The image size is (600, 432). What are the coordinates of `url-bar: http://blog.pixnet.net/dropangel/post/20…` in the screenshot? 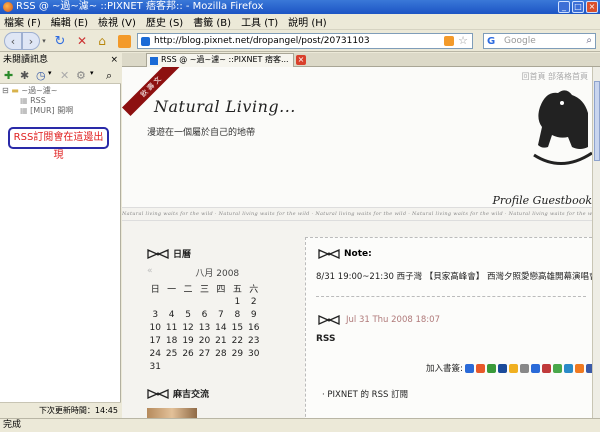 It's located at (305, 41).